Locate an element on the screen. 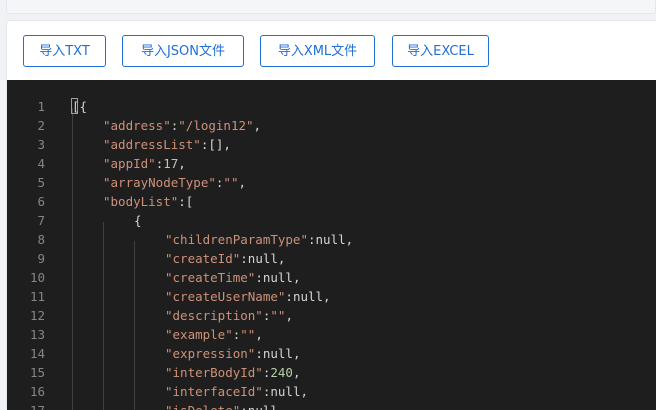  import-json-button: 导入JSON文件 is located at coordinates (183, 51).